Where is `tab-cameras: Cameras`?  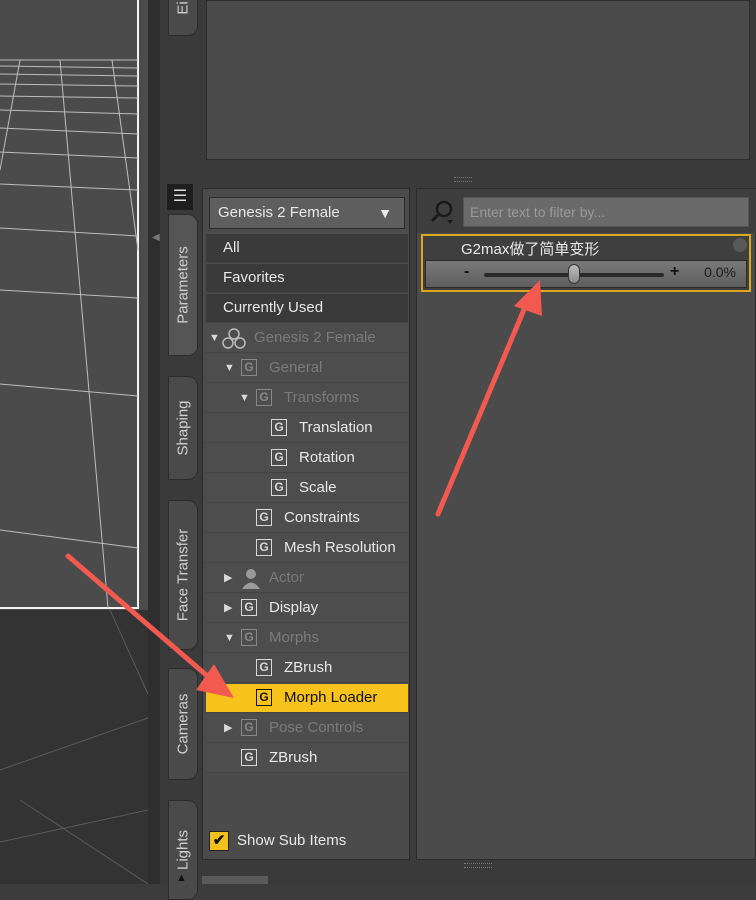
tab-cameras: Cameras is located at coordinates (183, 724).